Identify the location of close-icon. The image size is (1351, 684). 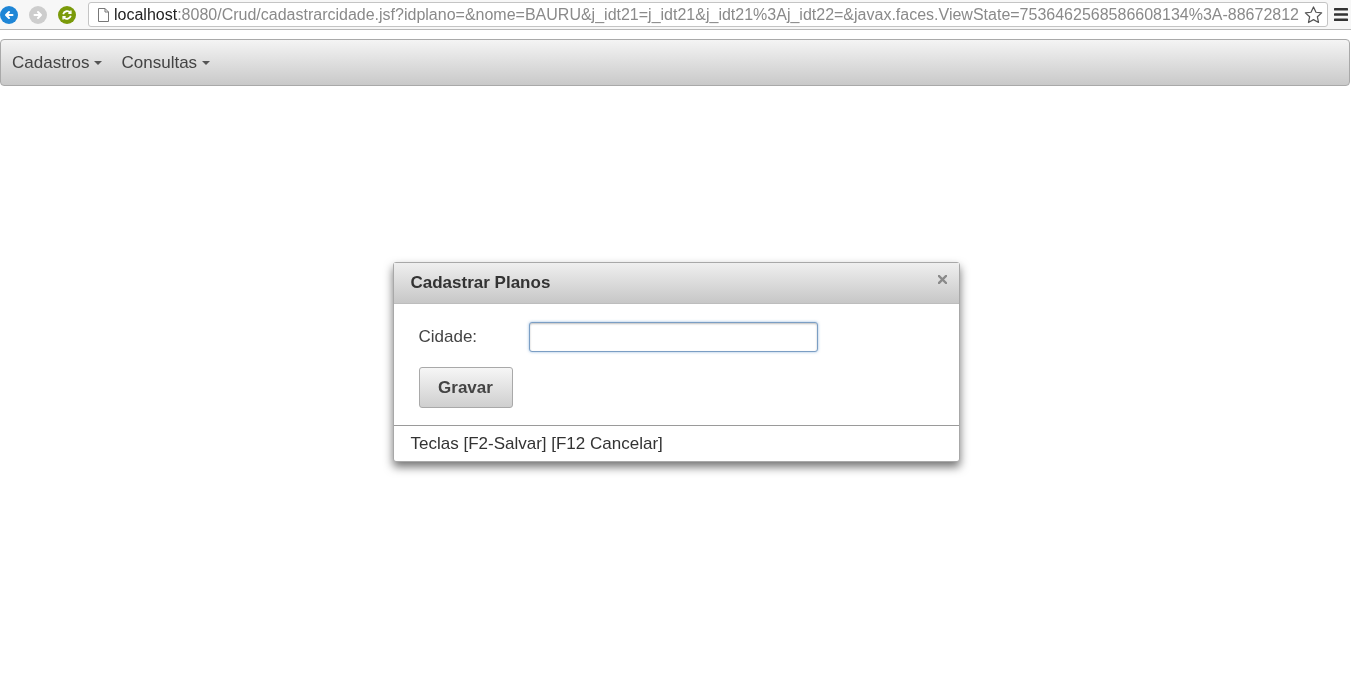
(942, 279).